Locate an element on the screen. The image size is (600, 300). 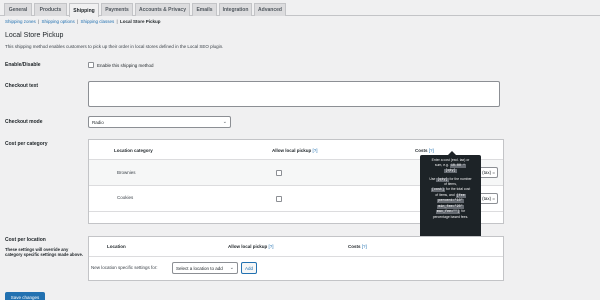
location-header-costs-text: Costs is located at coordinates (354, 246).